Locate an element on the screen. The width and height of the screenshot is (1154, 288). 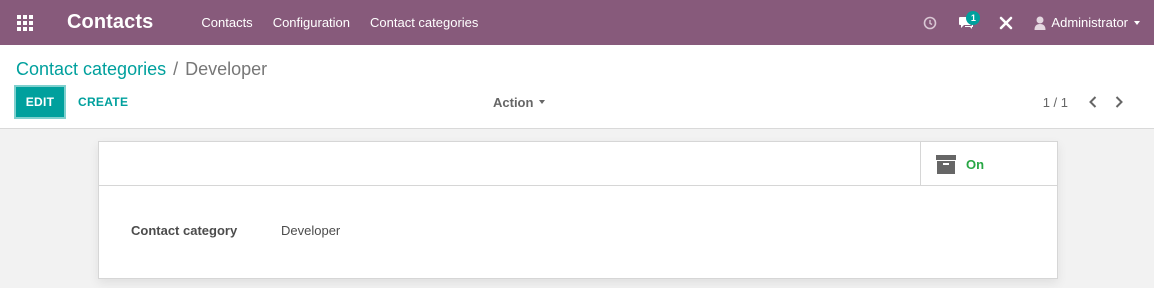
chevron-right-icon is located at coordinates (1119, 102).